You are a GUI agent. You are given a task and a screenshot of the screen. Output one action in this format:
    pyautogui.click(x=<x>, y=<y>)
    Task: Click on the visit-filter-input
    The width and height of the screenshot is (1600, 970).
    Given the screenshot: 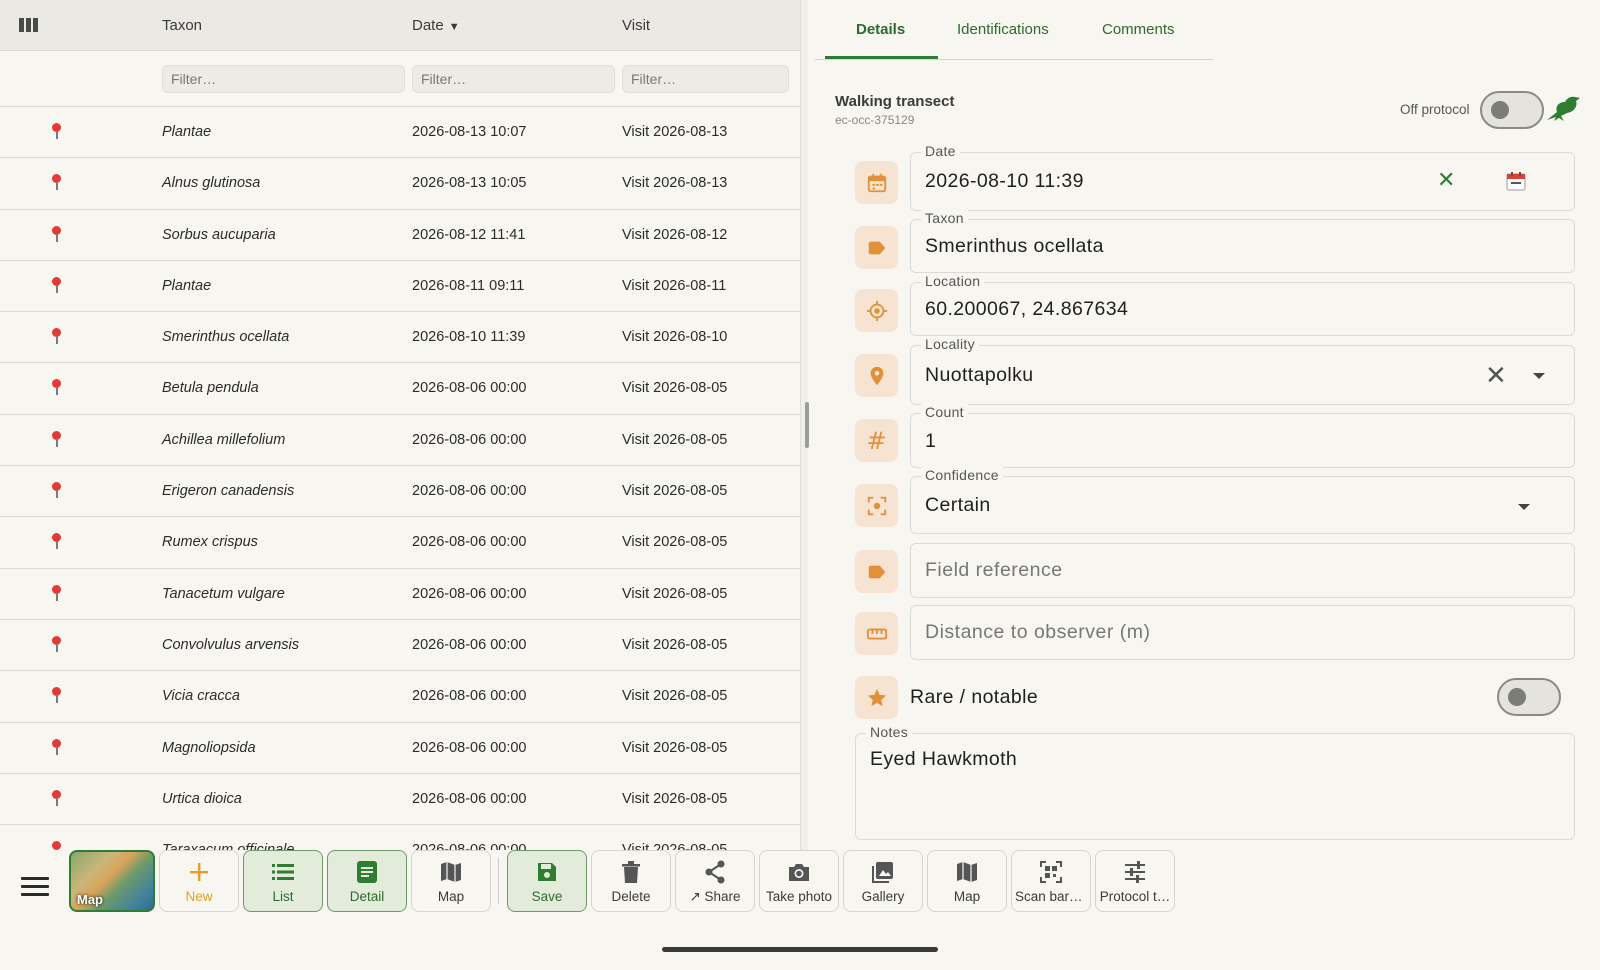 What is the action you would take?
    pyautogui.click(x=705, y=79)
    